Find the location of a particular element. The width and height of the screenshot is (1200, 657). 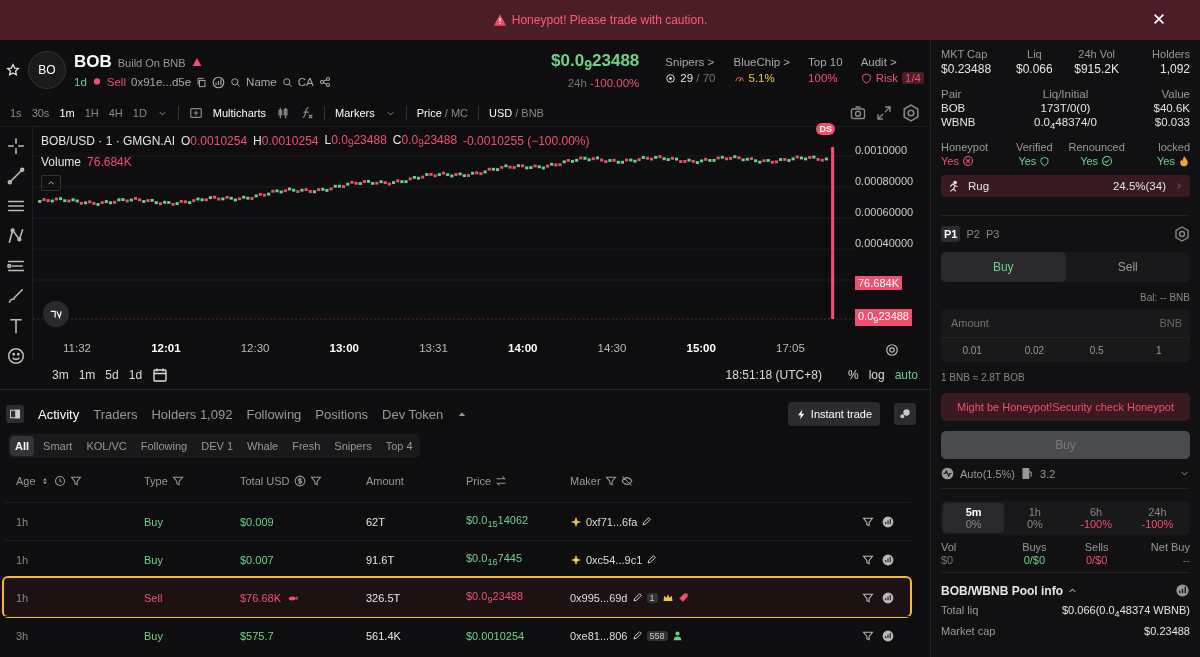

scale-option: auto is located at coordinates (906, 375).